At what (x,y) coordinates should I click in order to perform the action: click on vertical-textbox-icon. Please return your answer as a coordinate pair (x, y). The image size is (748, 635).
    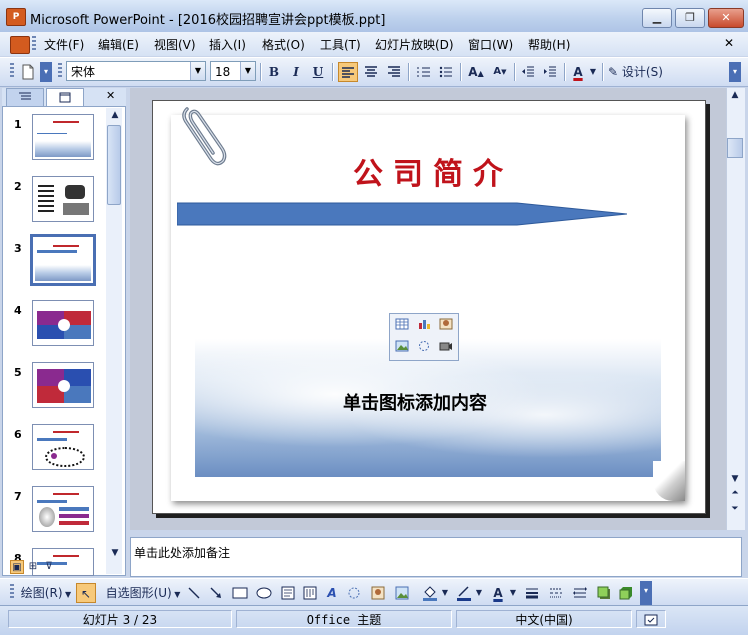
    Looking at the image, I should click on (310, 593).